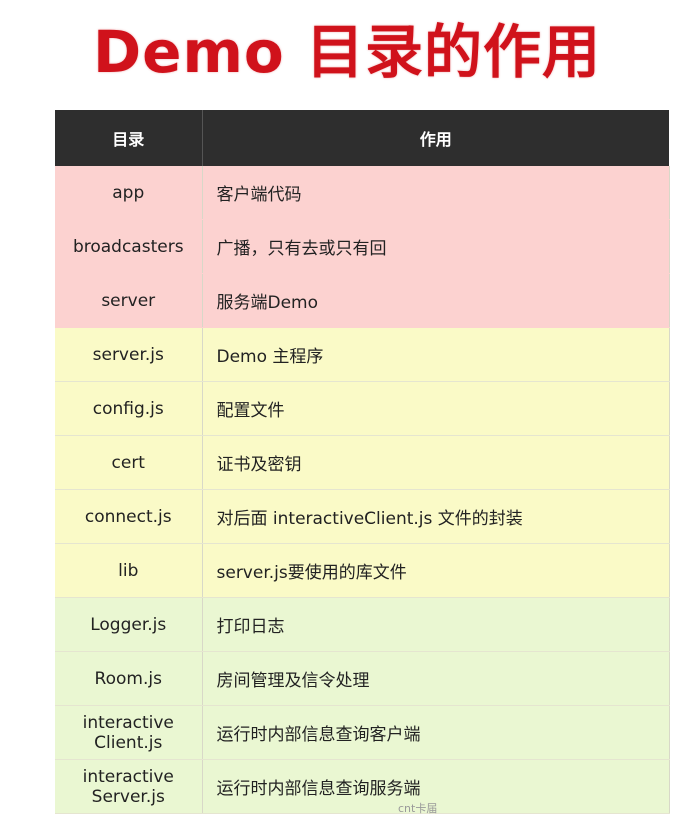 The height and width of the screenshot is (816, 694). What do you see at coordinates (129, 193) in the screenshot?
I see `directory-name-cell: app` at bounding box center [129, 193].